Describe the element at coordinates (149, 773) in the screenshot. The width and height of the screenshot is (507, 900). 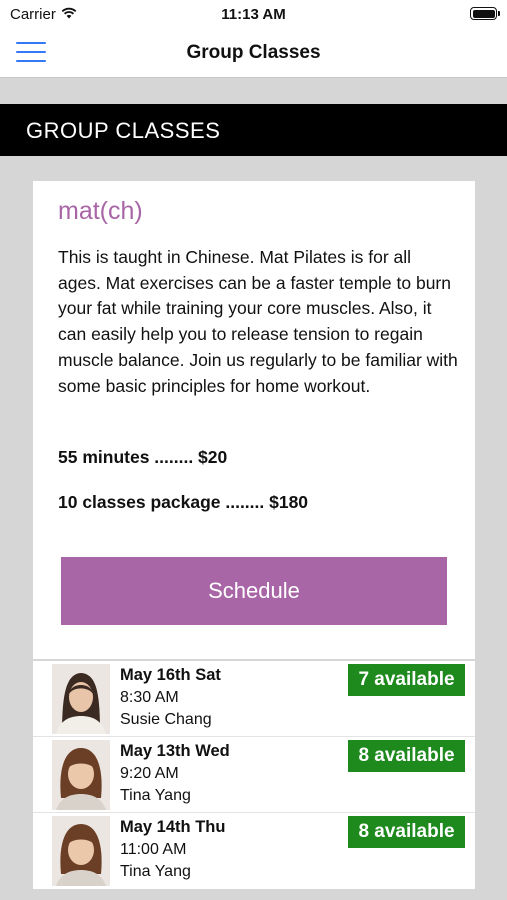
I see `session-time: 9:20 AM` at that location.